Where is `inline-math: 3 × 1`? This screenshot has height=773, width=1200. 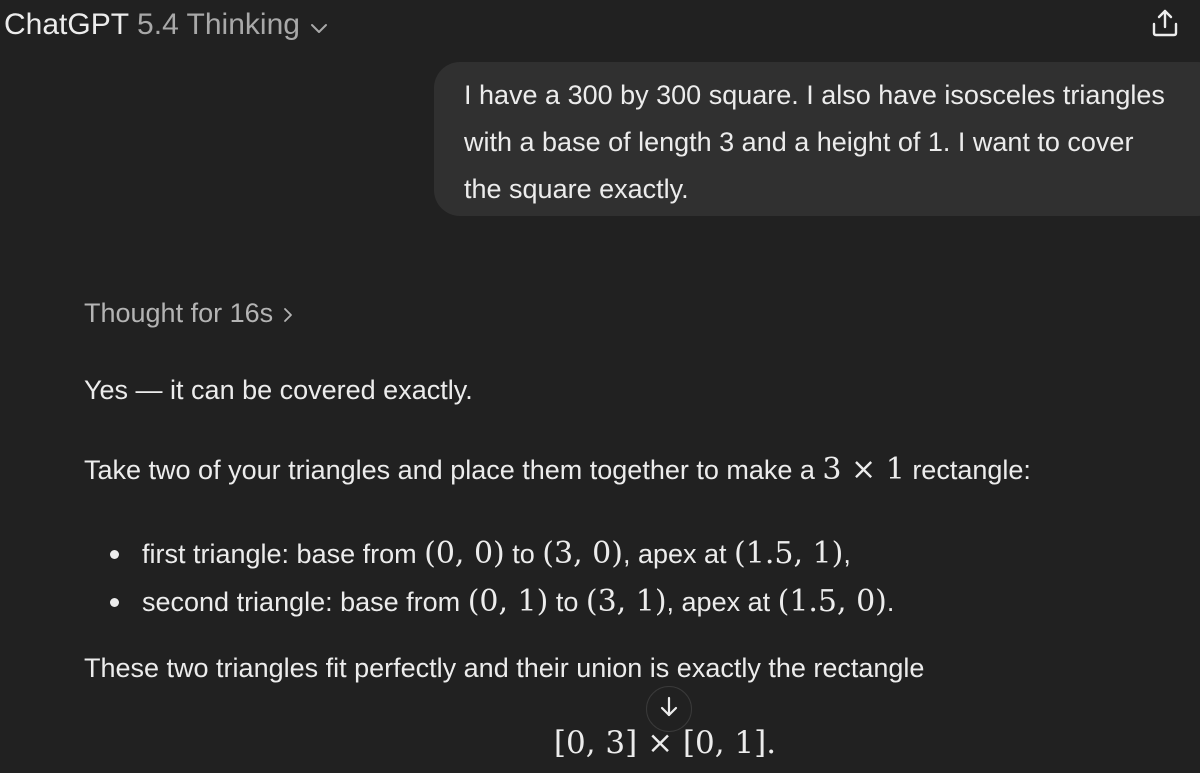
inline-math: 3 × 1 is located at coordinates (863, 469).